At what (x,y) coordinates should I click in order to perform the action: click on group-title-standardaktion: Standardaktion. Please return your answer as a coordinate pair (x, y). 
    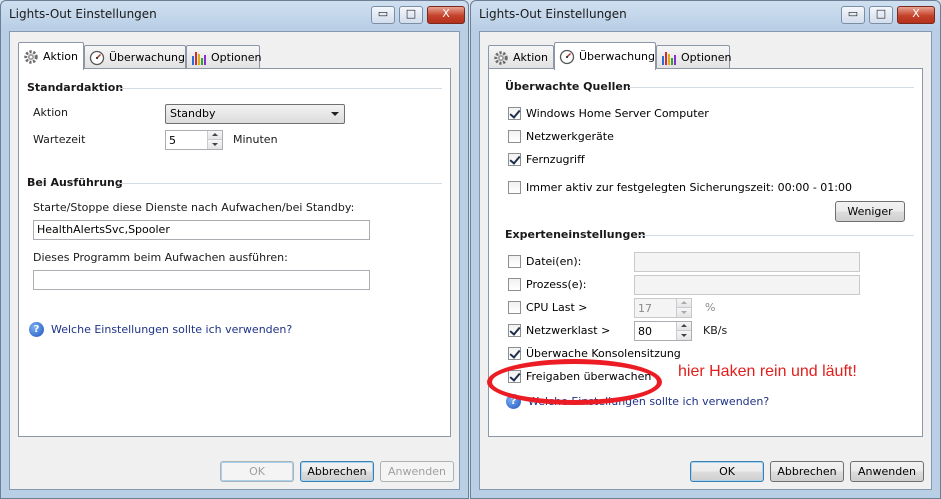
    Looking at the image, I should click on (75, 87).